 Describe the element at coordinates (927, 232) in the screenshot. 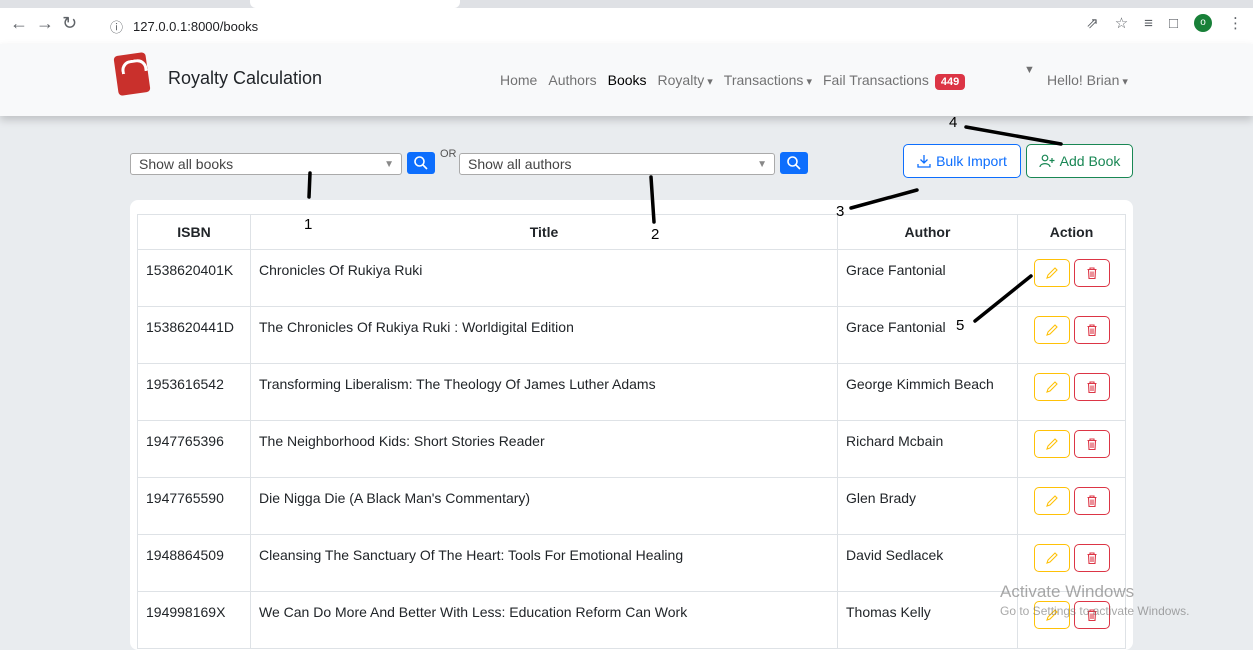

I see `header-author: Author` at that location.